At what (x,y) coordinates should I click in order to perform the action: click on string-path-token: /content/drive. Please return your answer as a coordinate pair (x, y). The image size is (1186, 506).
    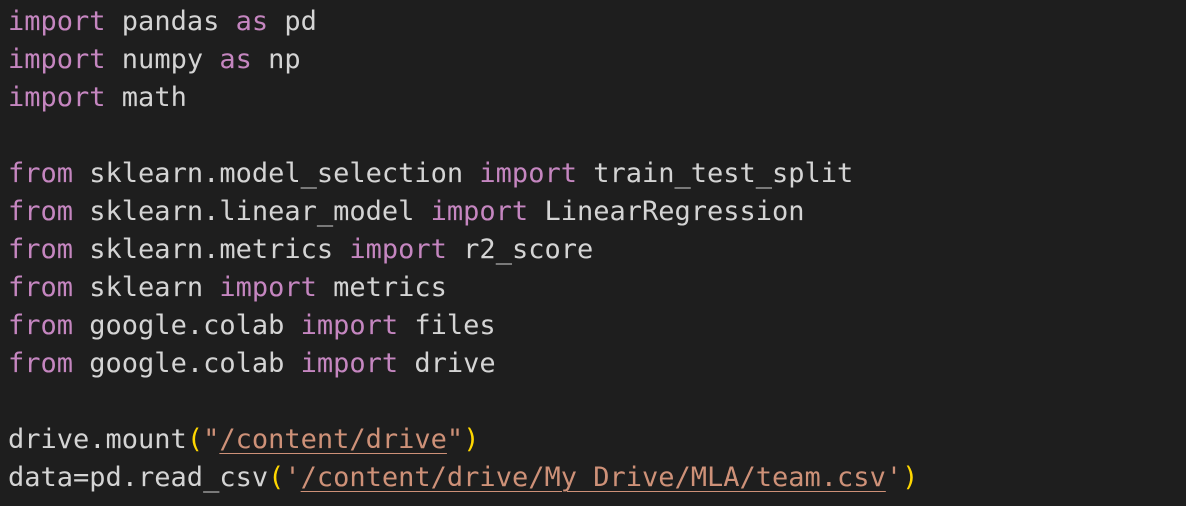
    Looking at the image, I should click on (333, 439).